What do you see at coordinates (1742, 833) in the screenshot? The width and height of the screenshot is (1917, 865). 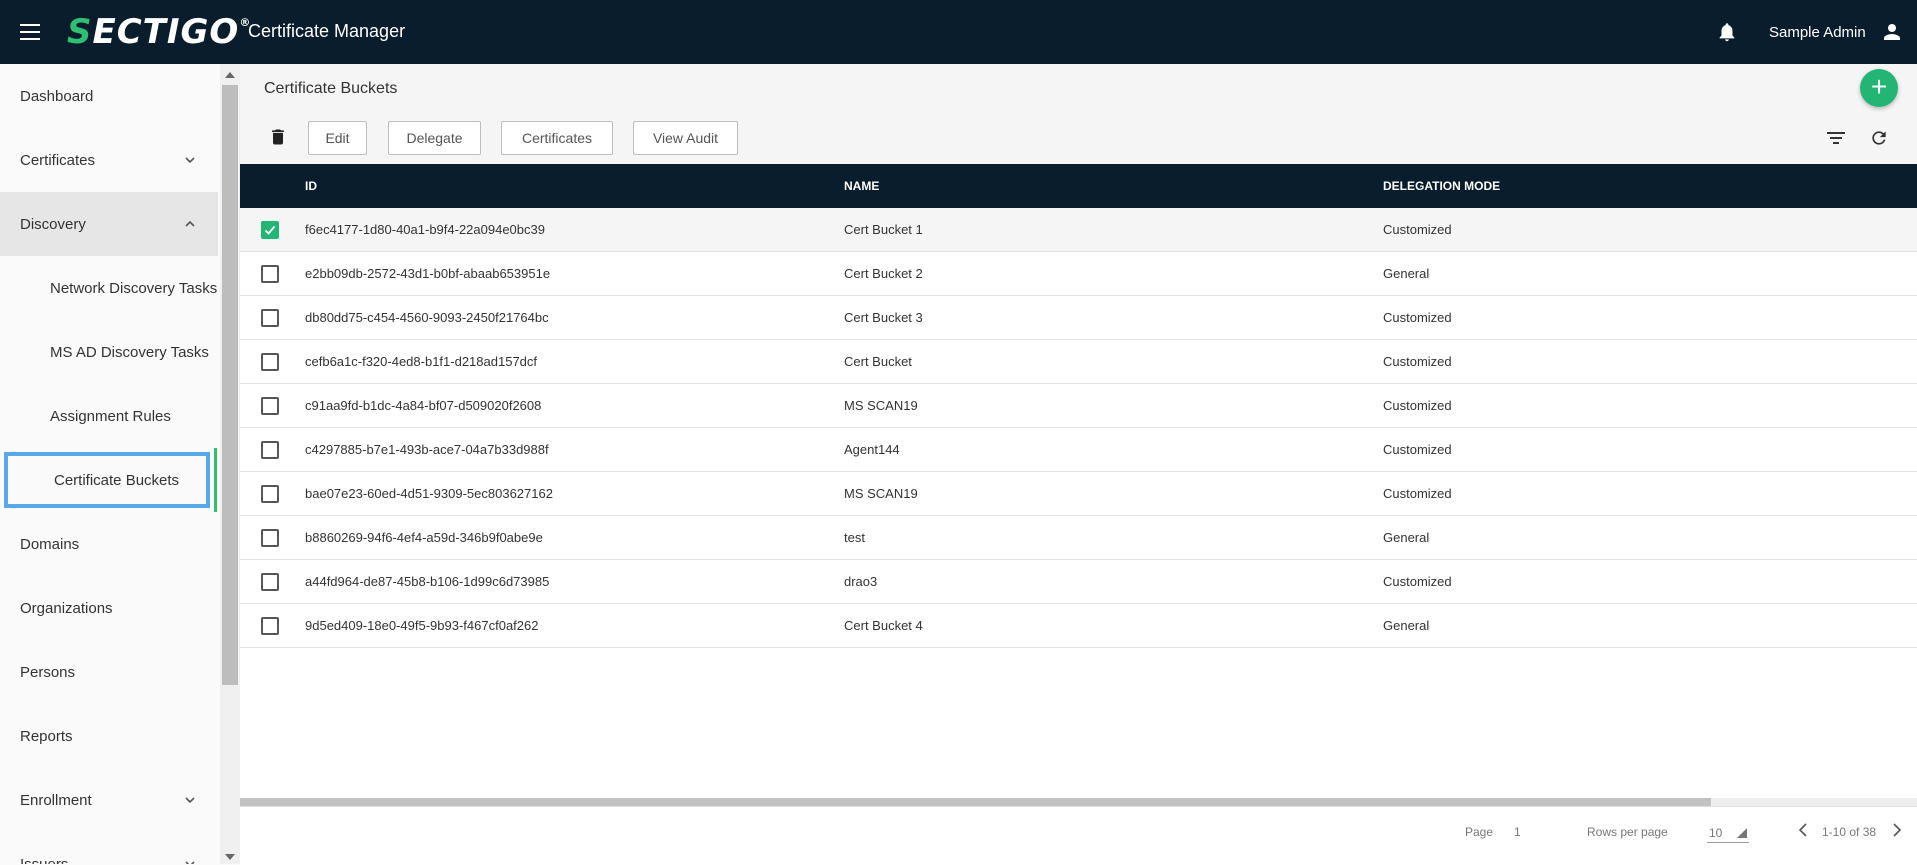 I see `dropdown-icon` at bounding box center [1742, 833].